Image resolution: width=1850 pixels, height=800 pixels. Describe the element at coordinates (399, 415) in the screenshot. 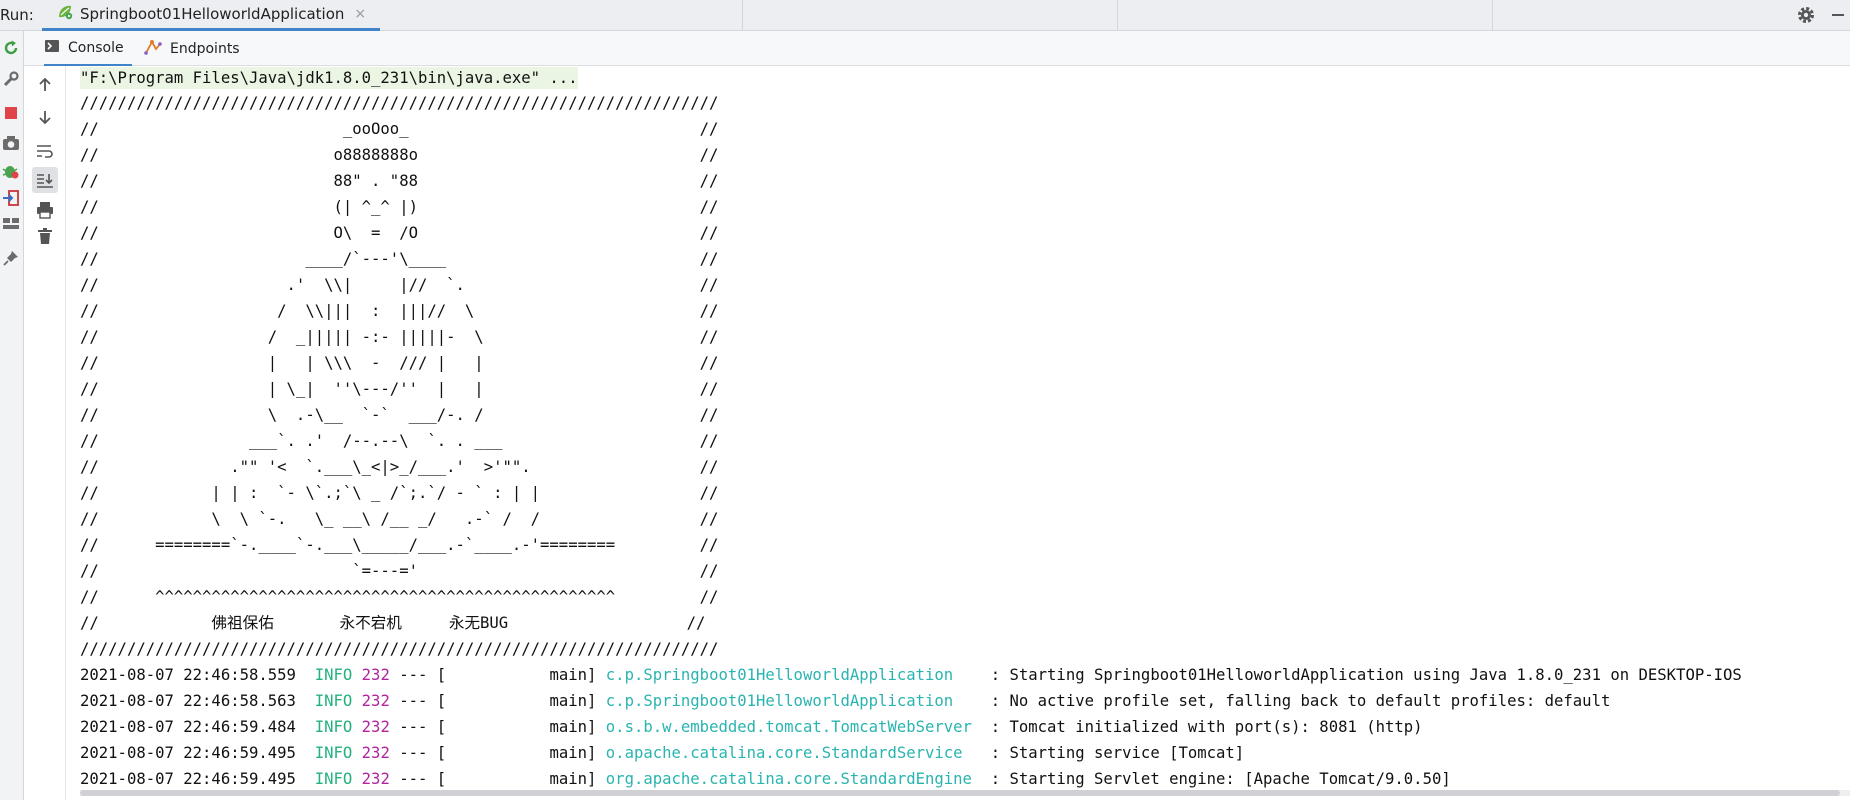

I see `banner-line: // \ .-\__ `-` ___/-. / //` at that location.